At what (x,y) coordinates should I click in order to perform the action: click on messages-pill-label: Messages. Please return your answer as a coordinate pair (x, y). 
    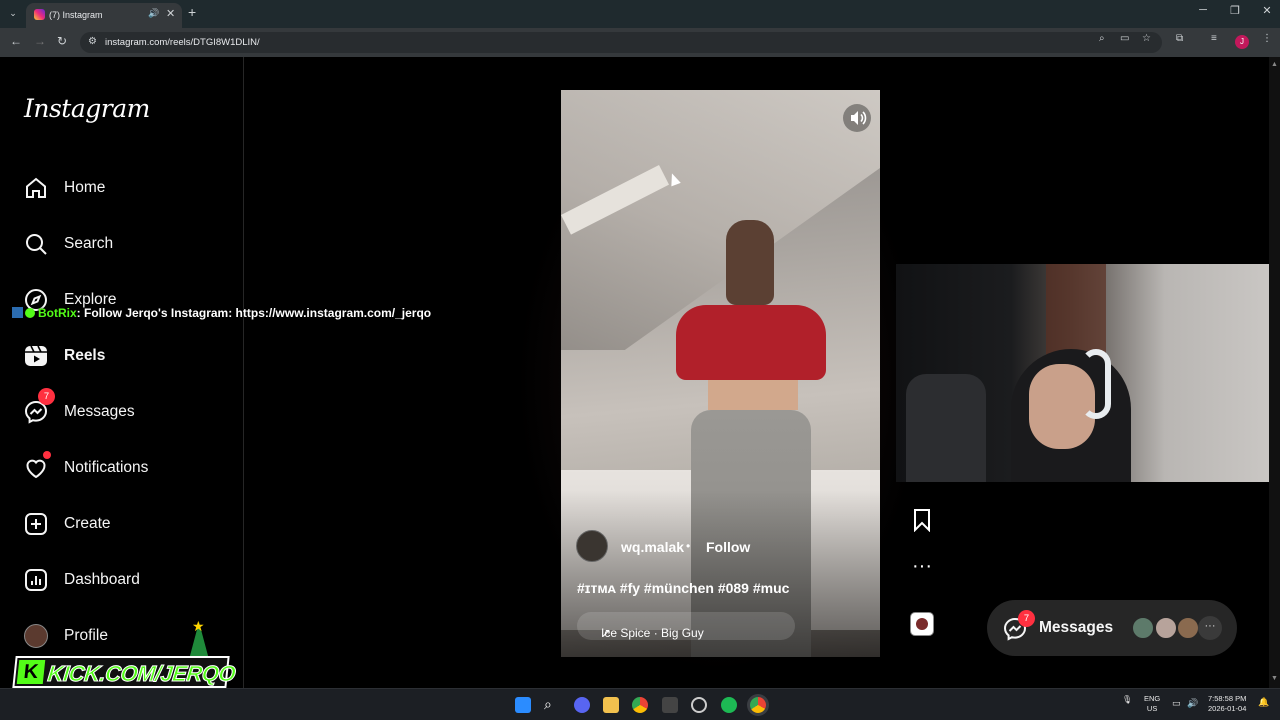
    Looking at the image, I should click on (1076, 627).